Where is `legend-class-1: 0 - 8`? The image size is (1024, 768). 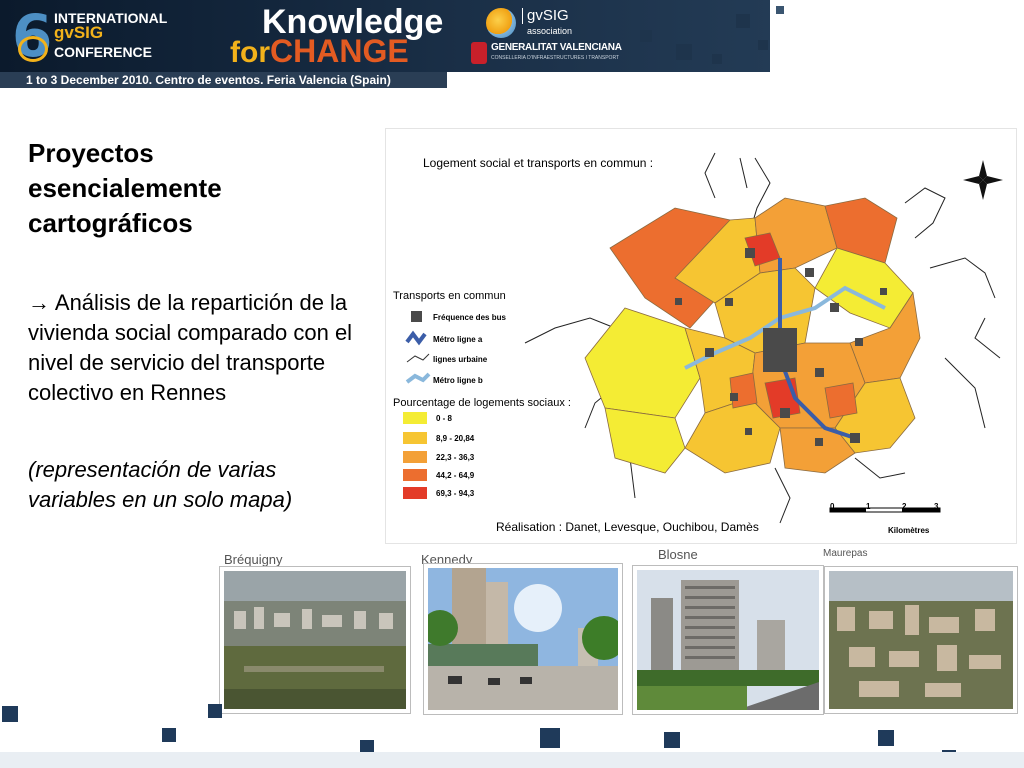 legend-class-1: 0 - 8 is located at coordinates (427, 418).